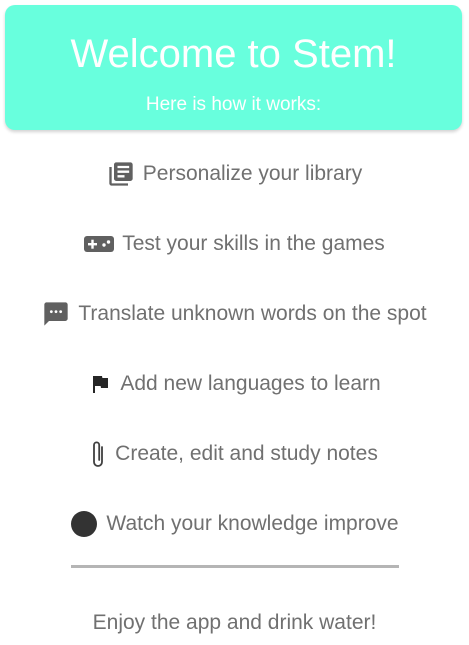 This screenshot has height=645, width=469. What do you see at coordinates (235, 566) in the screenshot?
I see `divider` at bounding box center [235, 566].